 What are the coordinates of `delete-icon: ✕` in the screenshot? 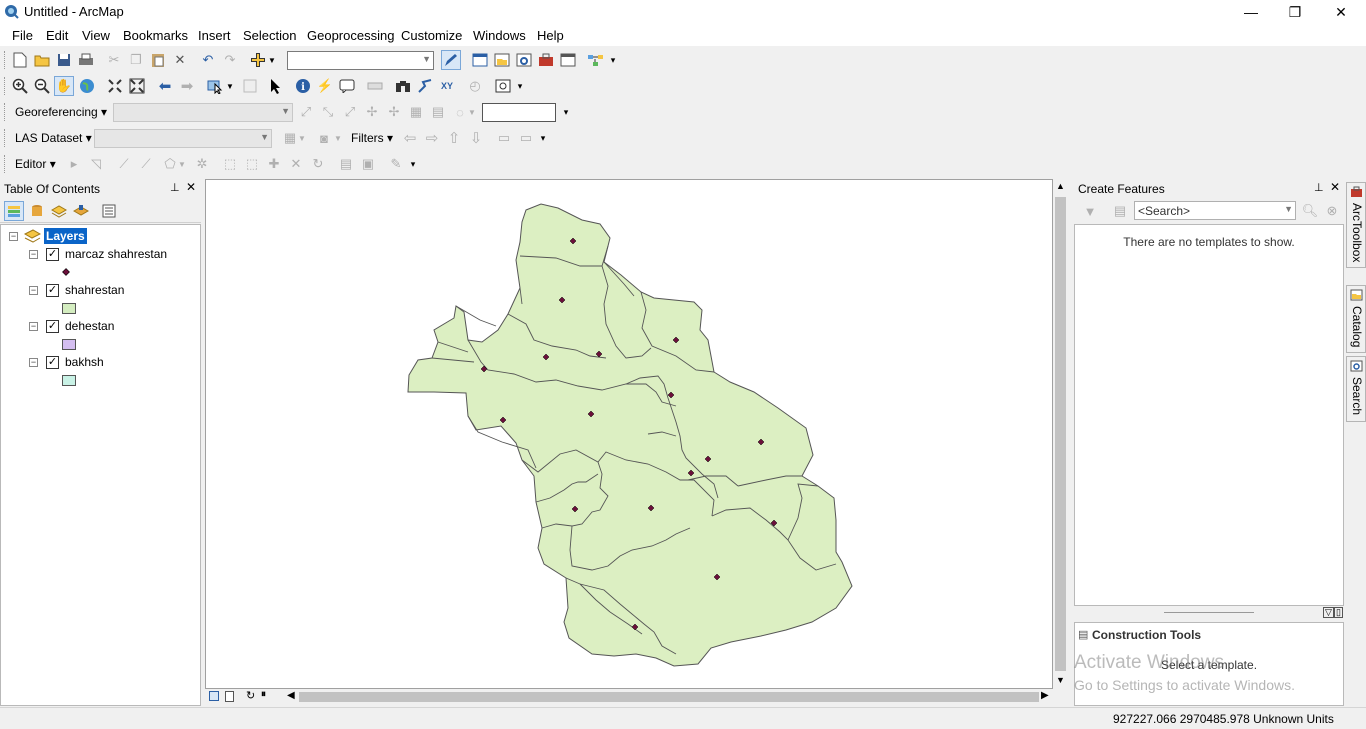 It's located at (180, 60).